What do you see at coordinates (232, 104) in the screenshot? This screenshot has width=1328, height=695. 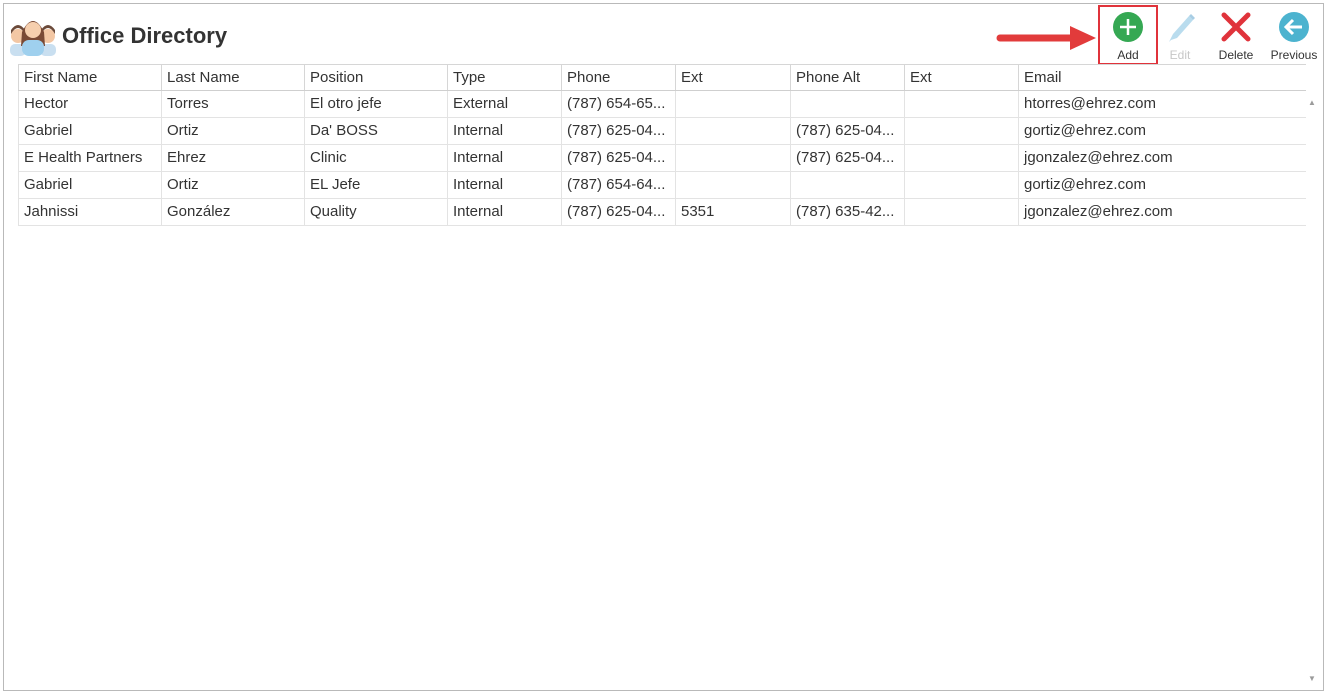 I see `cell-last-name: Torres` at bounding box center [232, 104].